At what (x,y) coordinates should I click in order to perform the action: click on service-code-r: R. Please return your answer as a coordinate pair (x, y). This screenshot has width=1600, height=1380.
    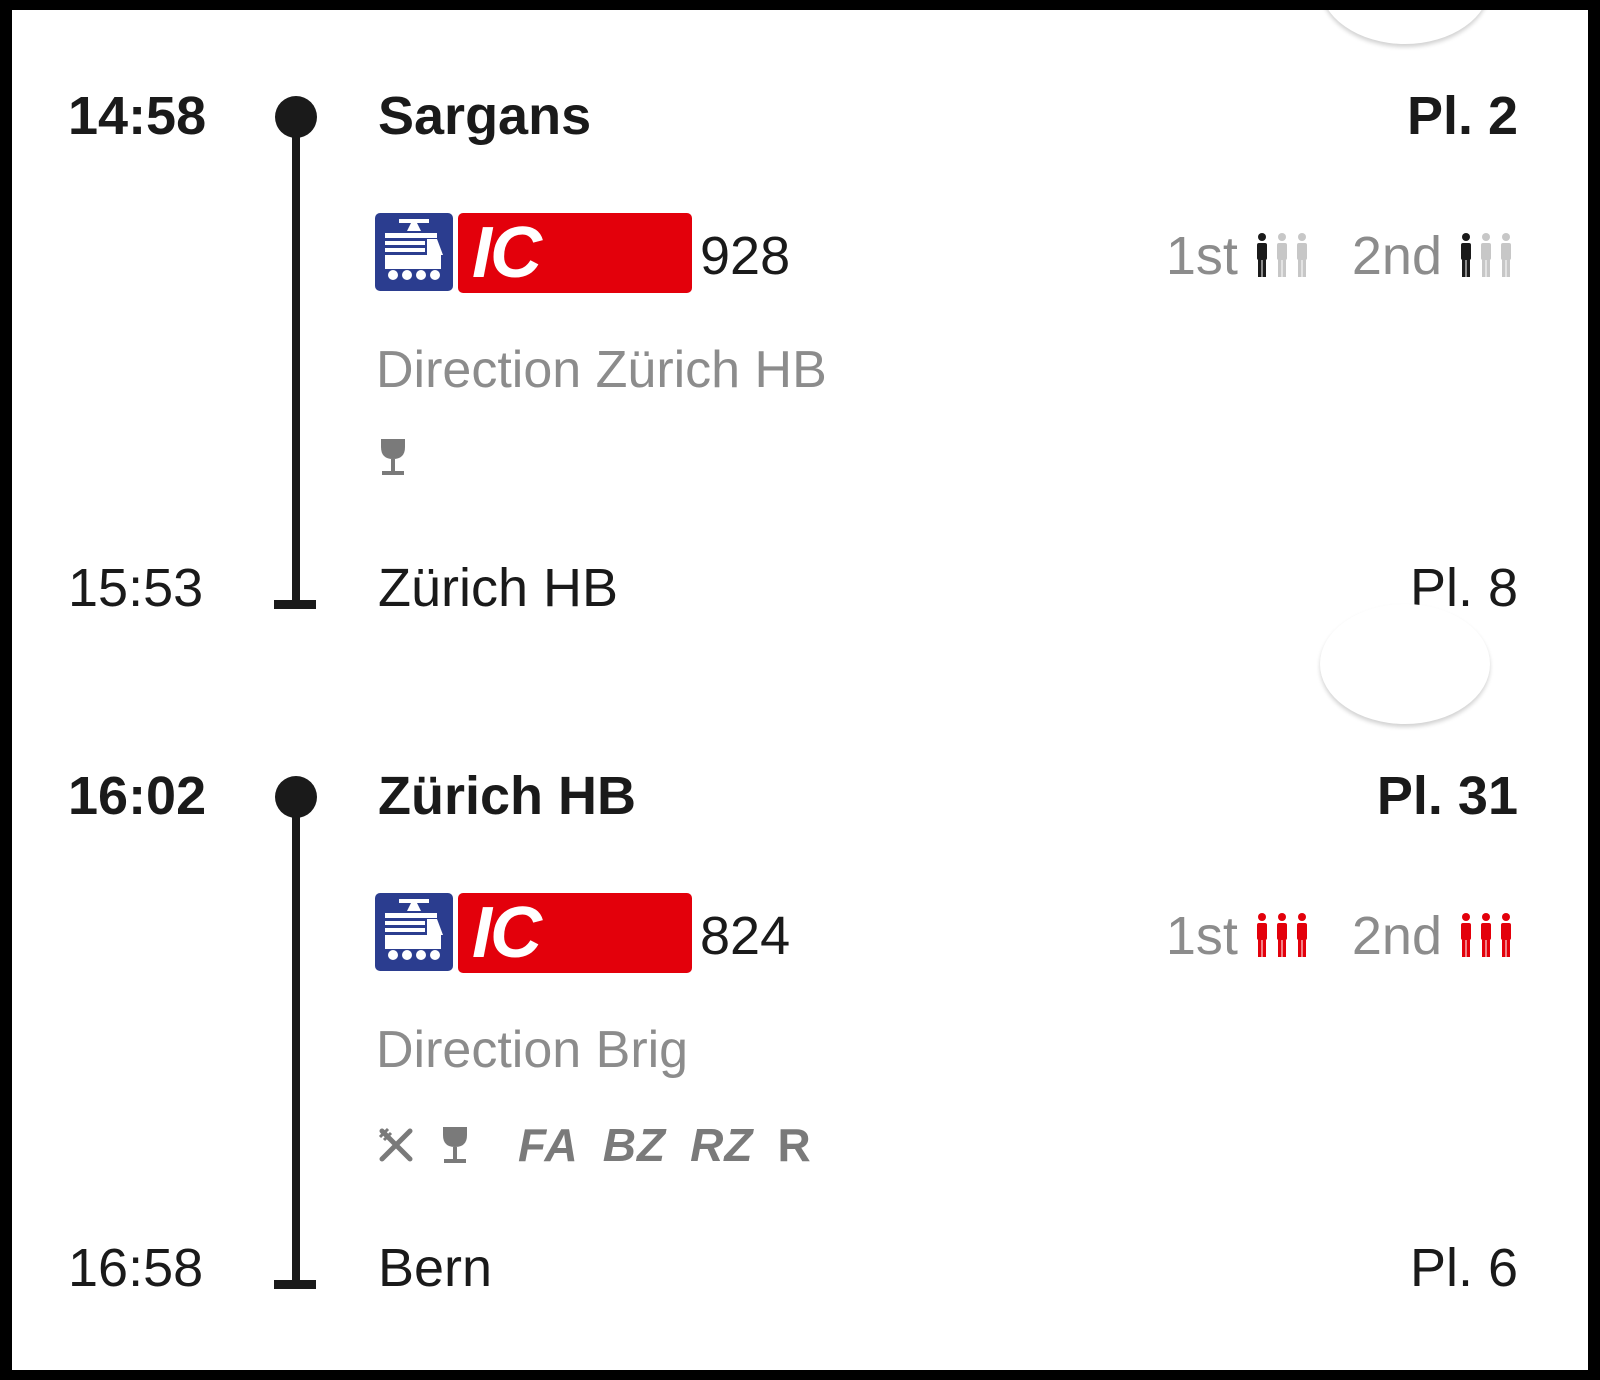
    Looking at the image, I should click on (794, 1145).